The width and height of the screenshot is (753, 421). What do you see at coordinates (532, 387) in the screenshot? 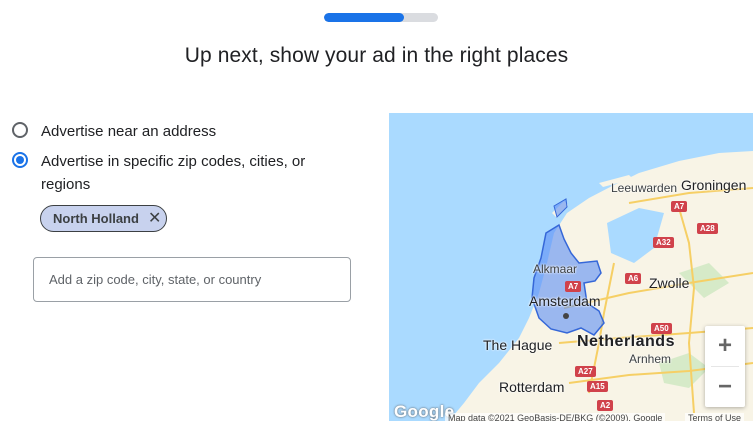
I see `map-label-rotterdam: Rotterdam` at bounding box center [532, 387].